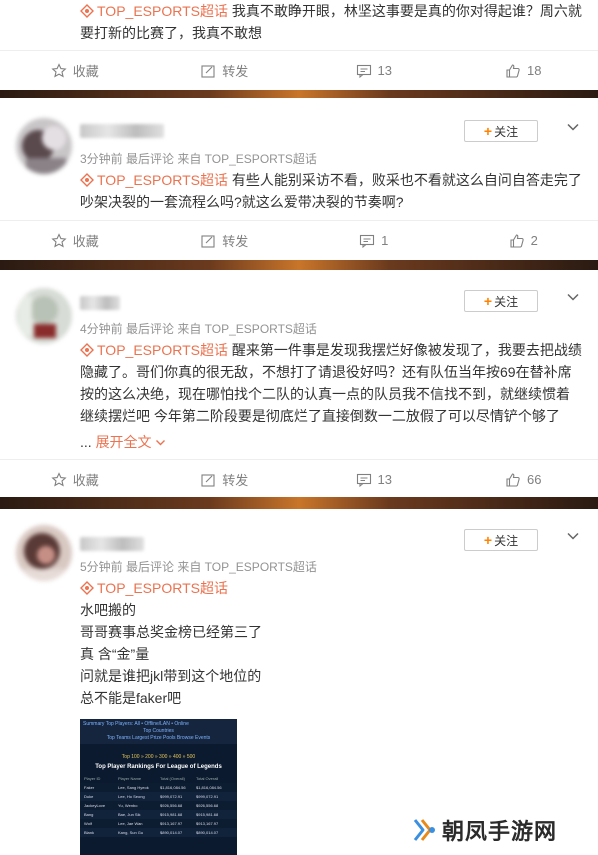 This screenshot has width=598, height=855. Describe the element at coordinates (131, 796) in the screenshot. I see `image-table-cell: Lee, Ho Seong` at that location.